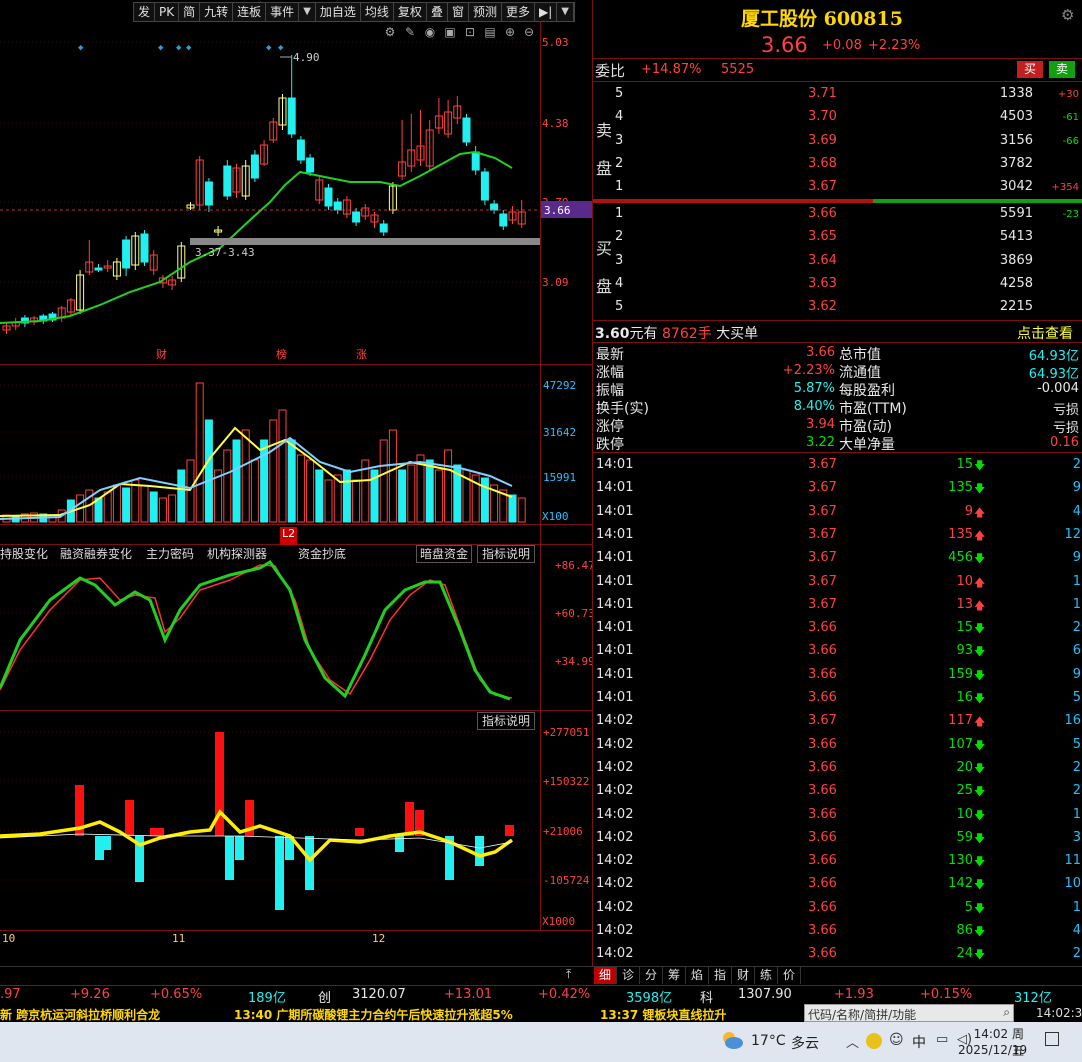 The height and width of the screenshot is (1062, 1082). Describe the element at coordinates (619, 93) in the screenshot. I see `ask-level: 5` at that location.